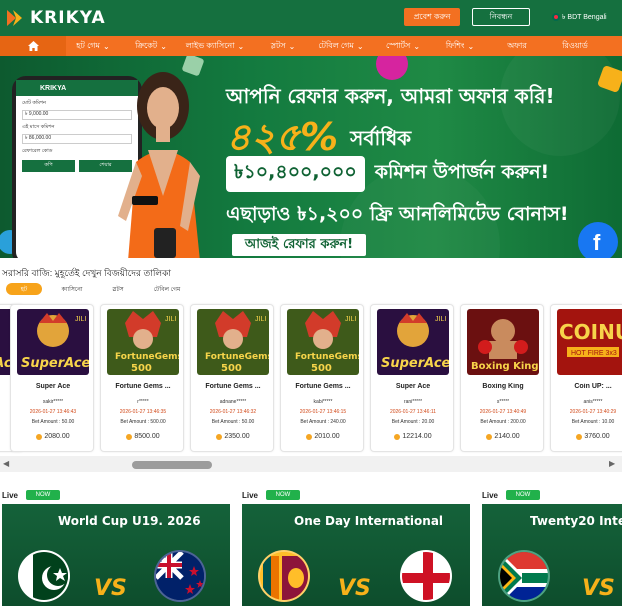 The width and height of the screenshot is (622, 606). I want to click on nav-sports: স্পোর্টস ⌄, so click(403, 46).